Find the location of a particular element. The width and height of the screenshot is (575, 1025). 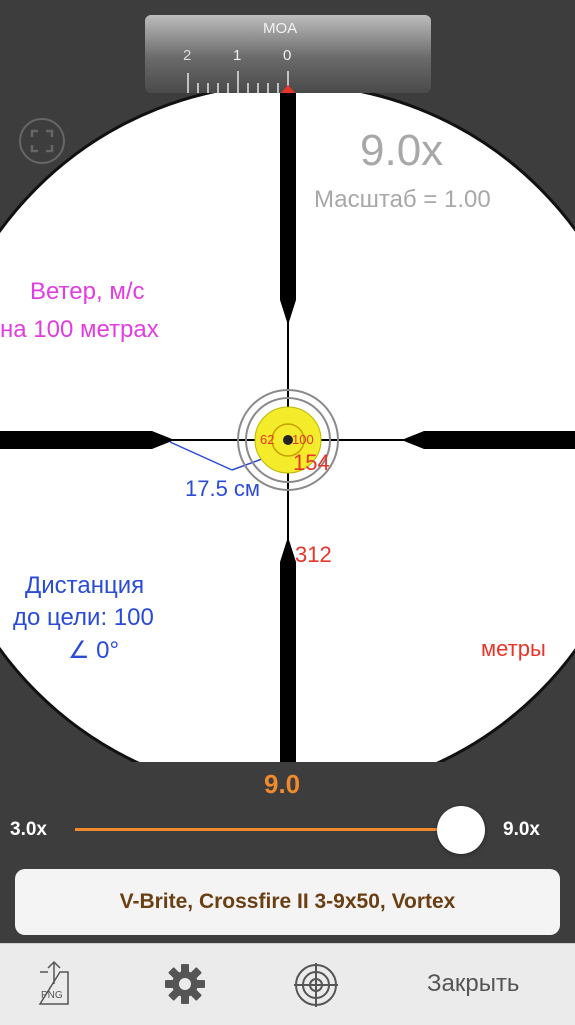

bottom-post is located at coordinates (288, 651).